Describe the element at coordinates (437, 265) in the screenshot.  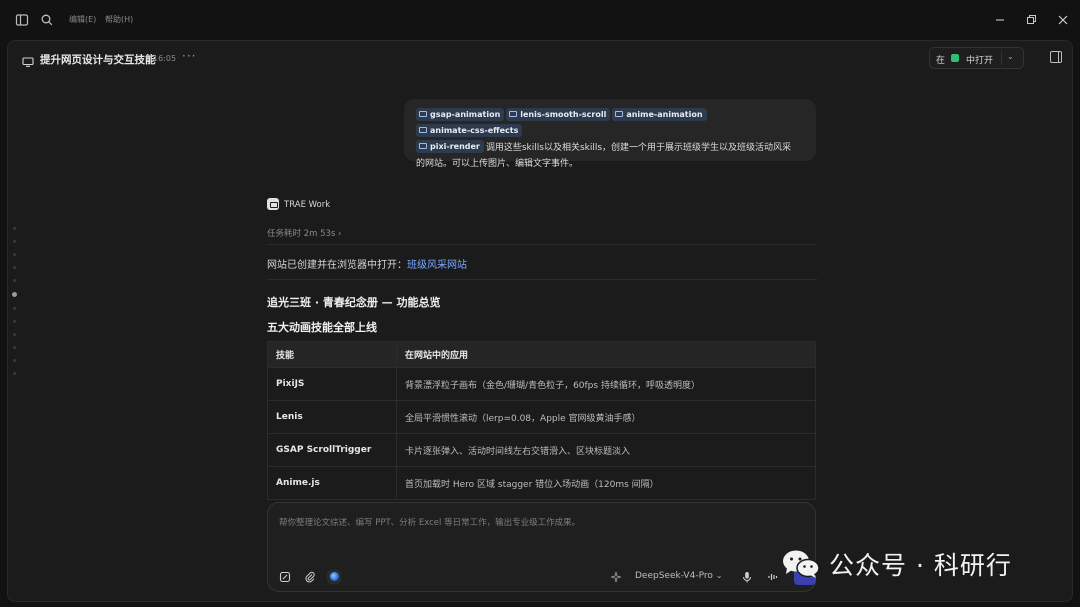
I see `site-link: 班级风采网站` at that location.